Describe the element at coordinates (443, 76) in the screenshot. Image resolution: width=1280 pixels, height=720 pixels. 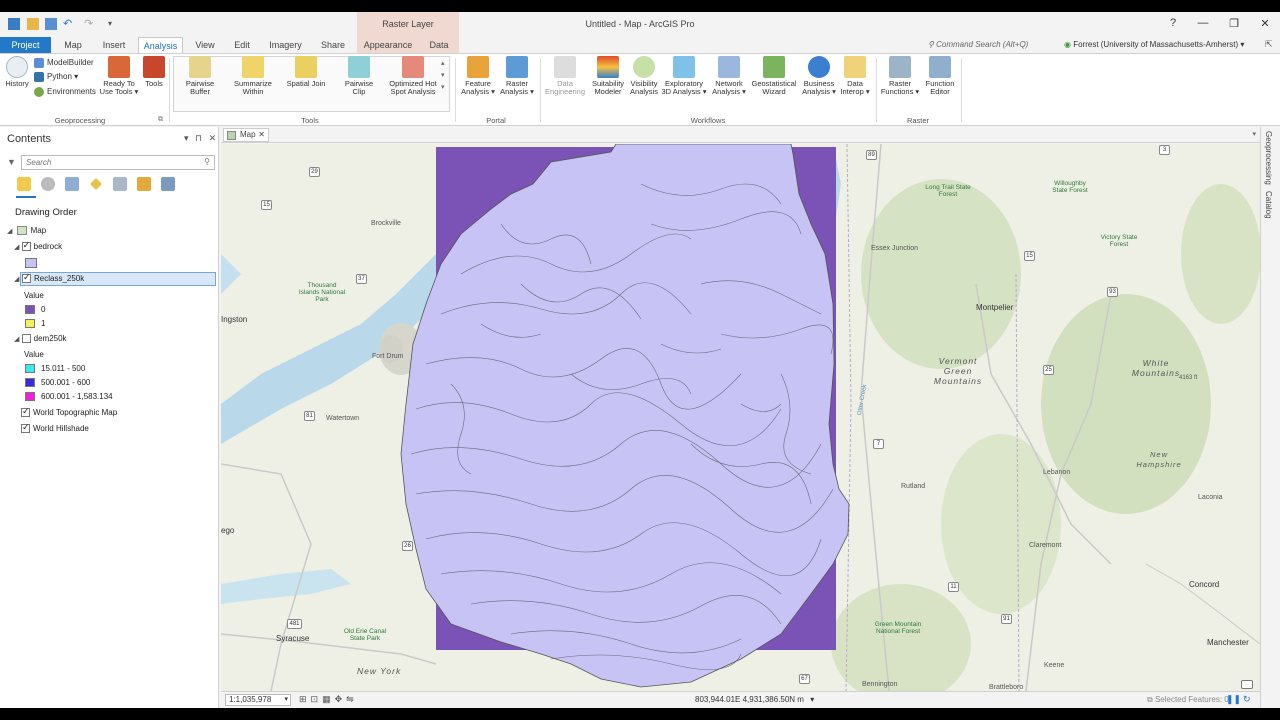
I see `gallery-scroll-icon: ▴ ▾ ▾` at that location.